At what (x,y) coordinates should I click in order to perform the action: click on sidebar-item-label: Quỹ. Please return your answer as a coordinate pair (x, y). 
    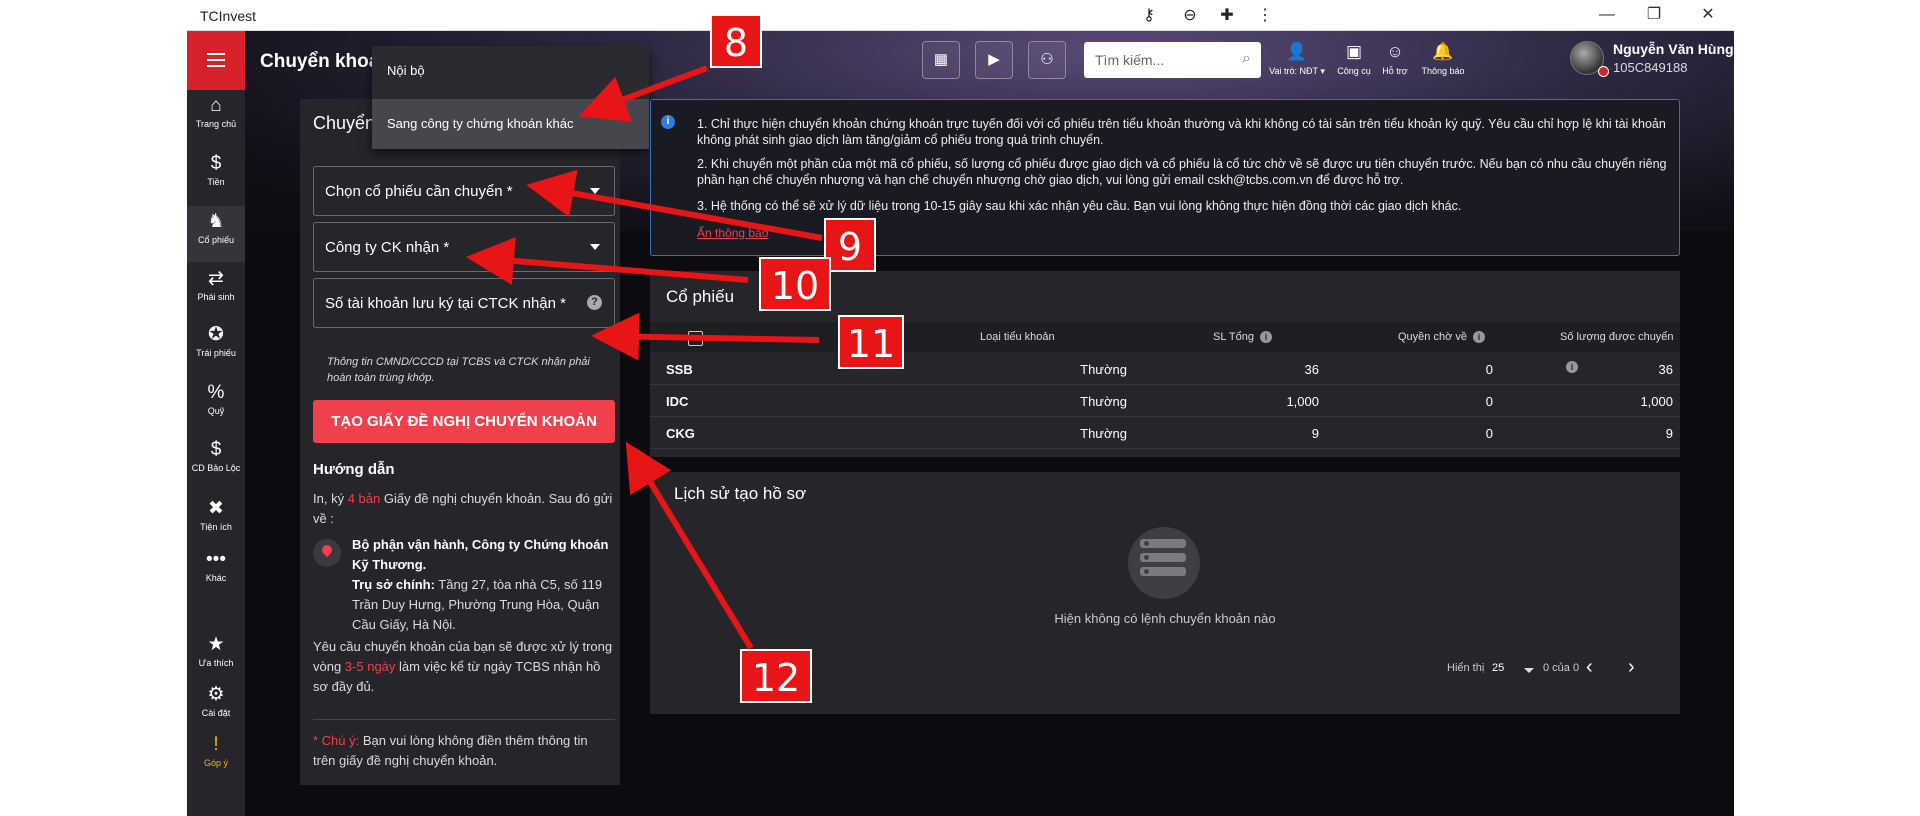
    Looking at the image, I should click on (216, 411).